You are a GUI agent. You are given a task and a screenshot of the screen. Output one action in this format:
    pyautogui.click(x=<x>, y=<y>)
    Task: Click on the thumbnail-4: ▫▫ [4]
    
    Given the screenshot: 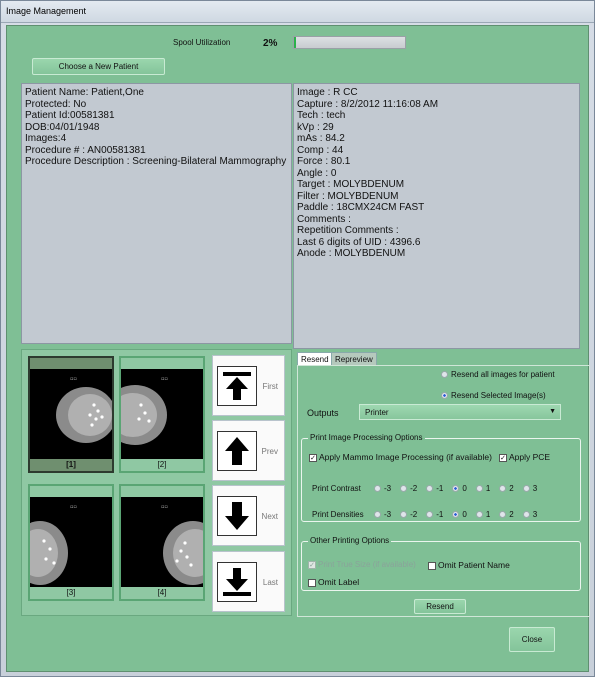 What is the action you would take?
    pyautogui.click(x=162, y=542)
    